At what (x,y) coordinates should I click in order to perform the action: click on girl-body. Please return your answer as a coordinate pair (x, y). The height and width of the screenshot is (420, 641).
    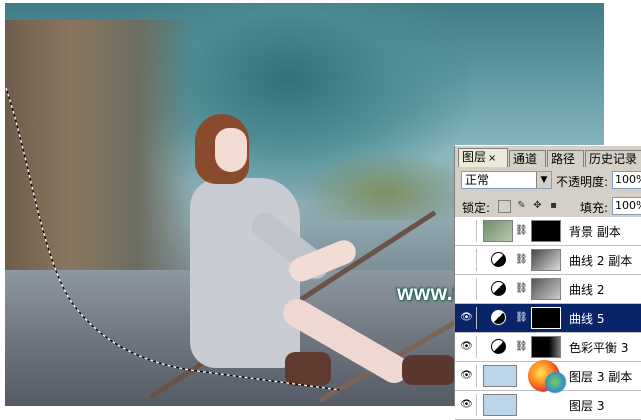
    Looking at the image, I should click on (245, 273).